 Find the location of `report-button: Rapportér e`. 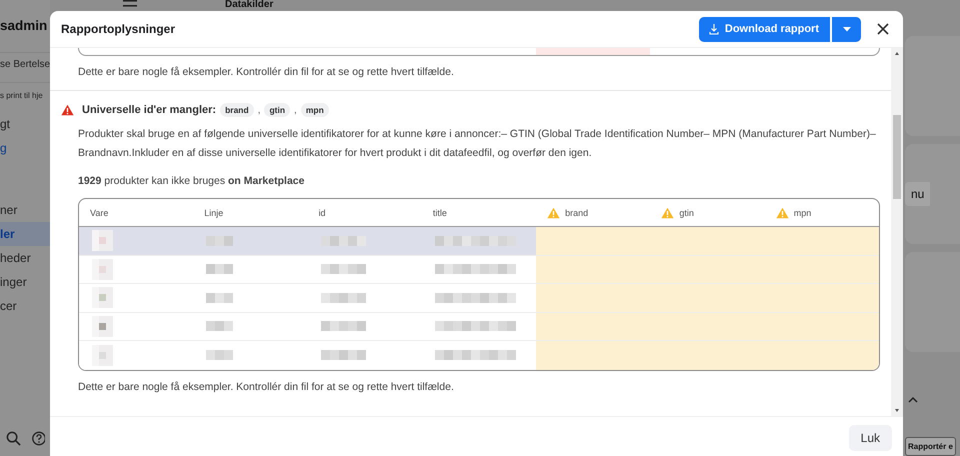

report-button: Rapportér e is located at coordinates (930, 446).